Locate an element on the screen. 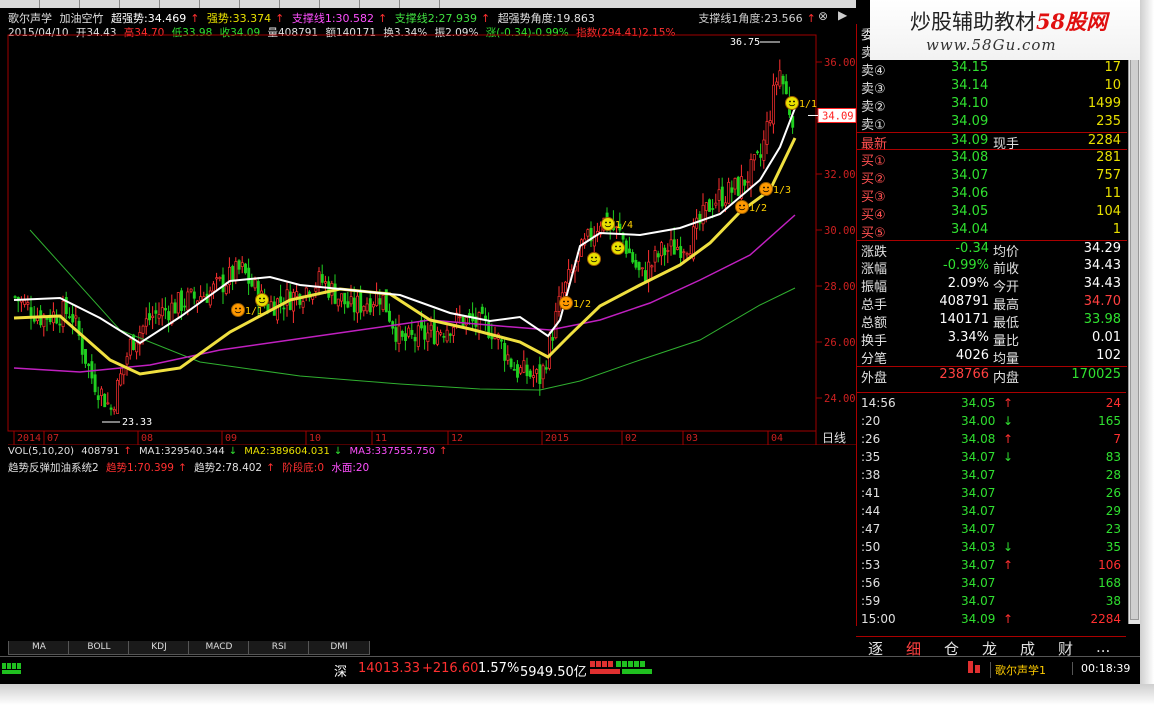 The image size is (1154, 705). tick-volume: 35 is located at coordinates (1113, 547).